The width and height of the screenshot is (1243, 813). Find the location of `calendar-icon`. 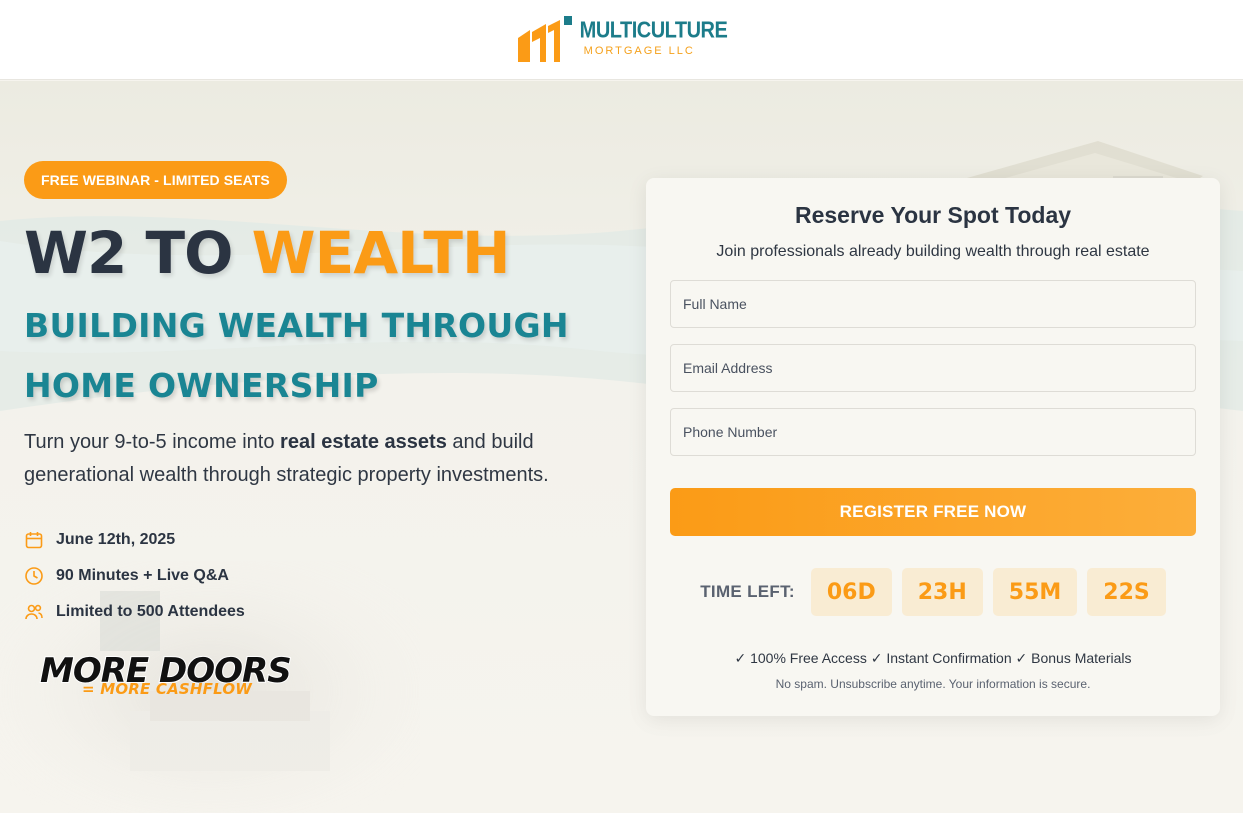

calendar-icon is located at coordinates (34, 540).